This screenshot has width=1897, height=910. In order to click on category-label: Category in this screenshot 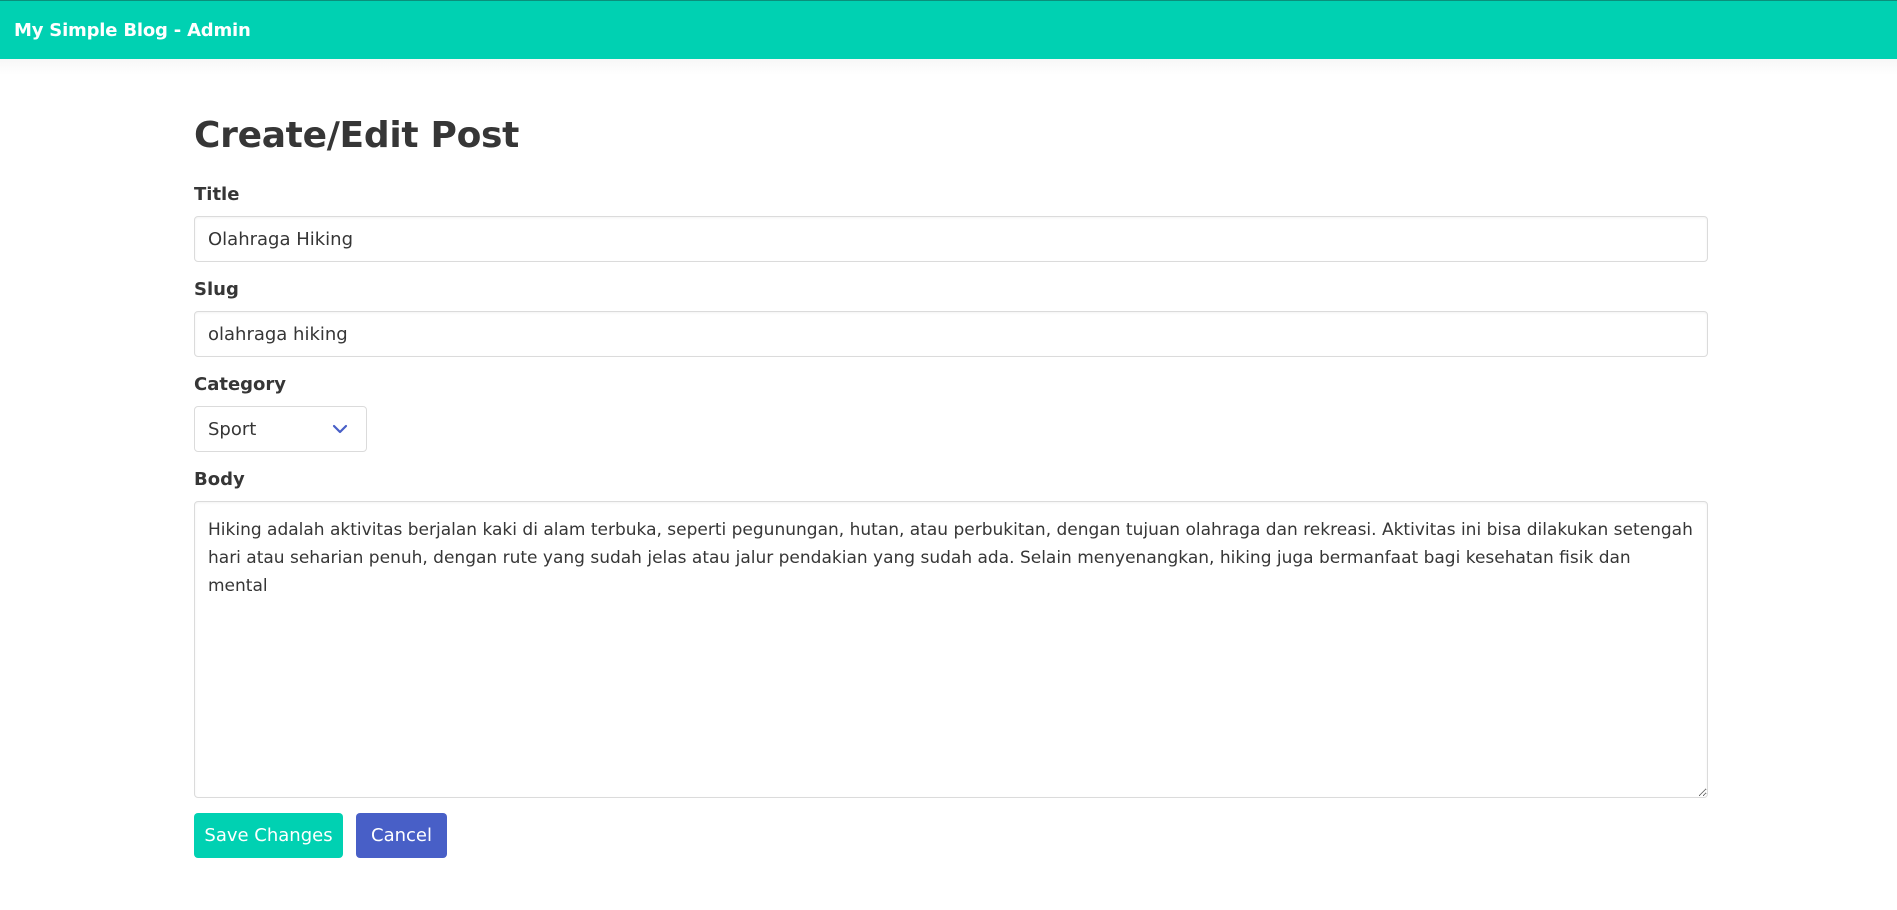, I will do `click(240, 384)`.